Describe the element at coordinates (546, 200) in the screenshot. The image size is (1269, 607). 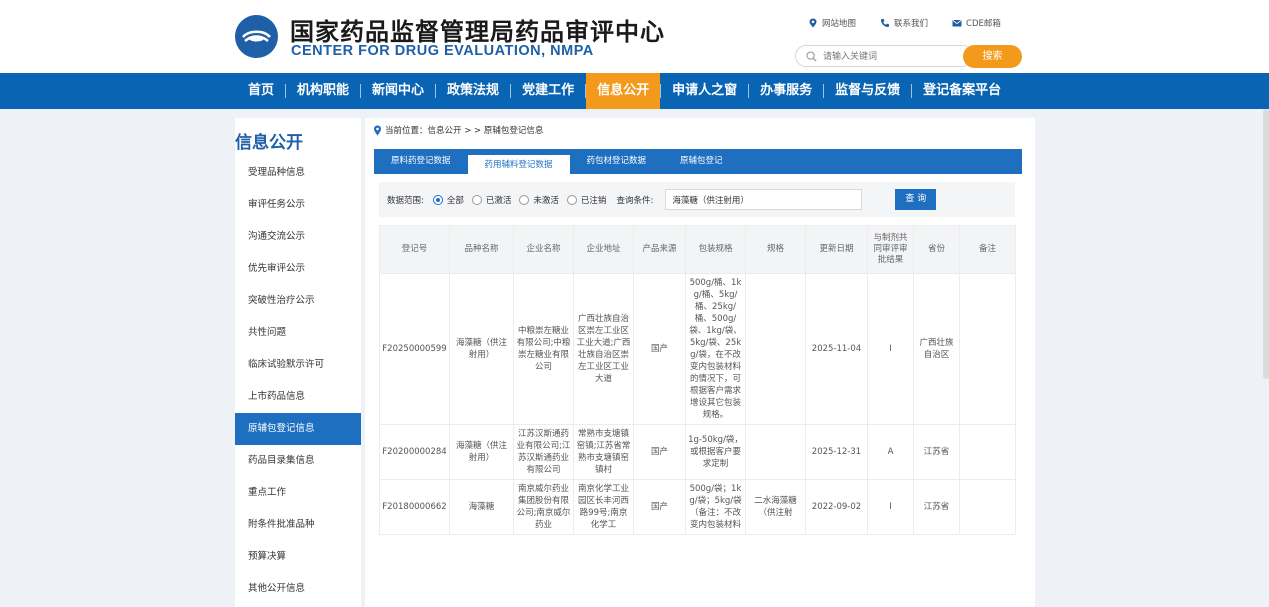
I see `radio-label: 未激活` at that location.